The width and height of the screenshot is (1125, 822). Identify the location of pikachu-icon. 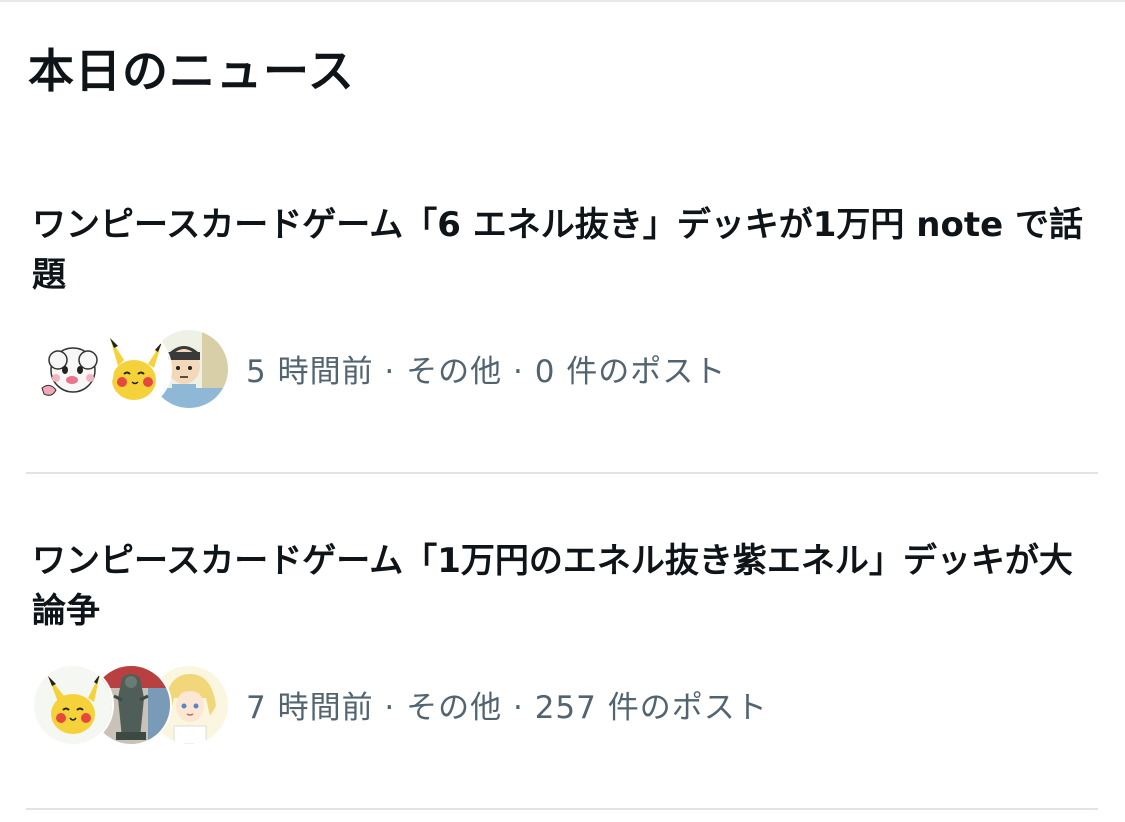
(73, 705).